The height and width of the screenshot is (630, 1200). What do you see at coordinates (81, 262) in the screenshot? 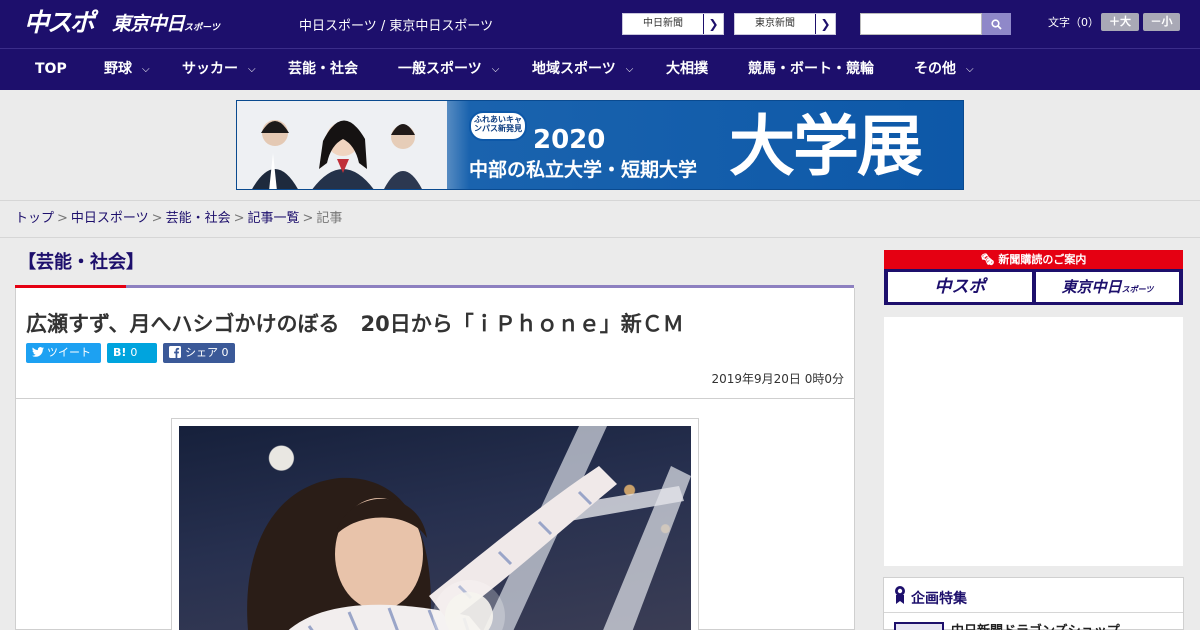
I see `article-category: 【芸能・社会】` at bounding box center [81, 262].